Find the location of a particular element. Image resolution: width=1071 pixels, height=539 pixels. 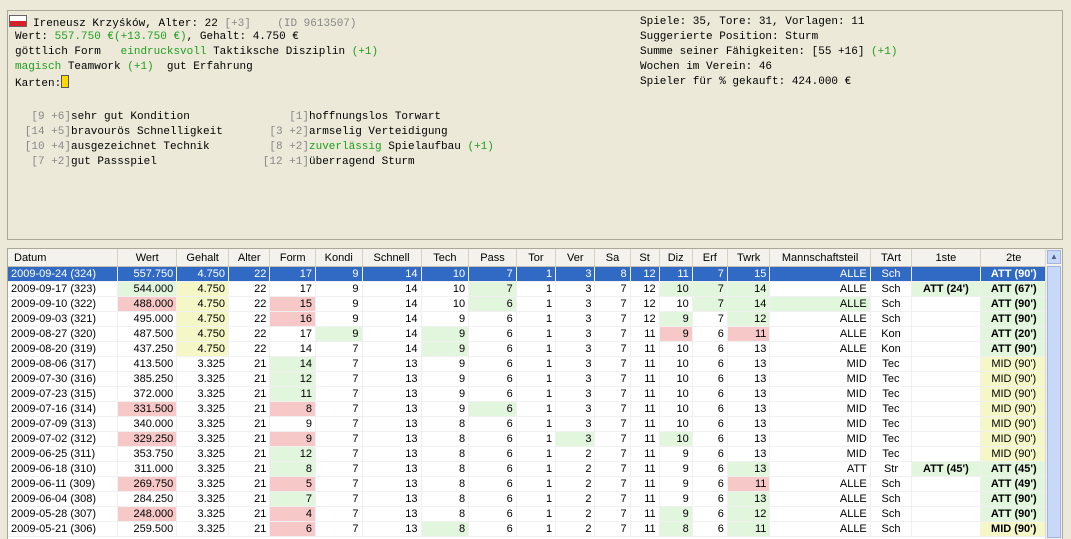

column-header-1ste: 1ste is located at coordinates (946, 258).